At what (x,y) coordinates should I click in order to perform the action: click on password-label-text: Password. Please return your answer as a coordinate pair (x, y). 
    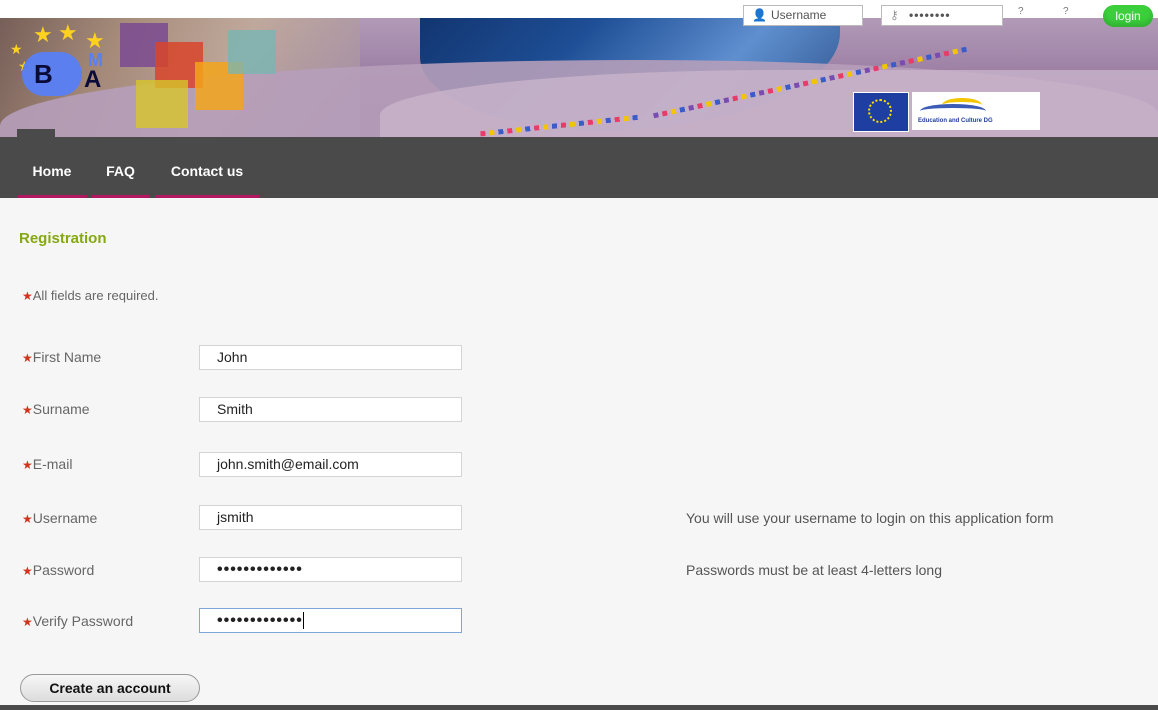
    Looking at the image, I should click on (63, 570).